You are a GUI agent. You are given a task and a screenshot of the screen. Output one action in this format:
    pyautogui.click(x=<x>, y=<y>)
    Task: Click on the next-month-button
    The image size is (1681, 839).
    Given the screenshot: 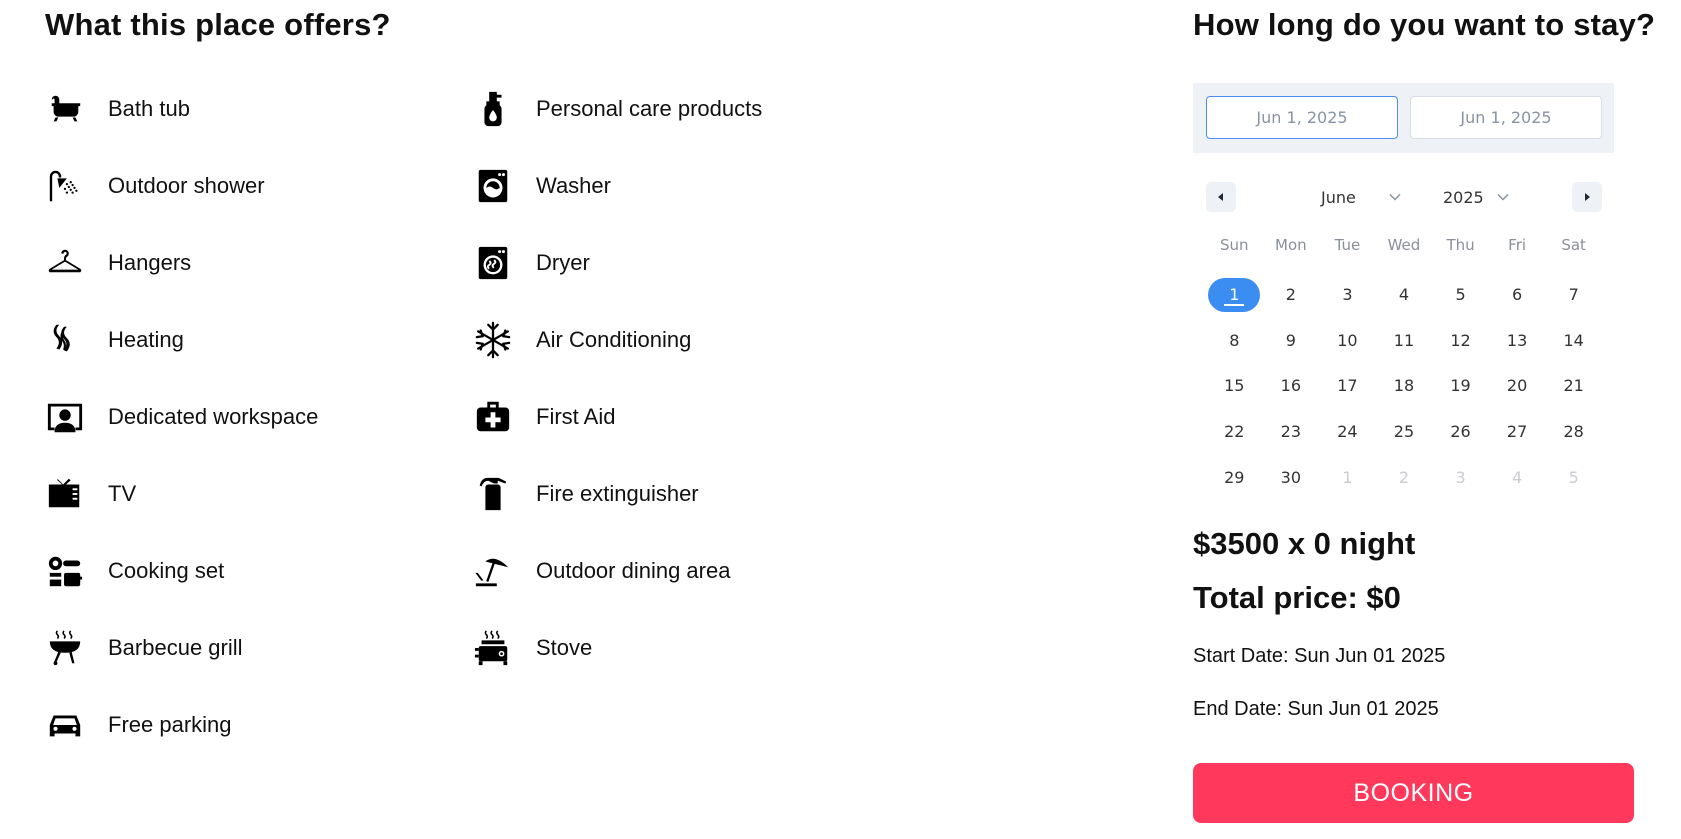 What is the action you would take?
    pyautogui.click(x=1587, y=197)
    